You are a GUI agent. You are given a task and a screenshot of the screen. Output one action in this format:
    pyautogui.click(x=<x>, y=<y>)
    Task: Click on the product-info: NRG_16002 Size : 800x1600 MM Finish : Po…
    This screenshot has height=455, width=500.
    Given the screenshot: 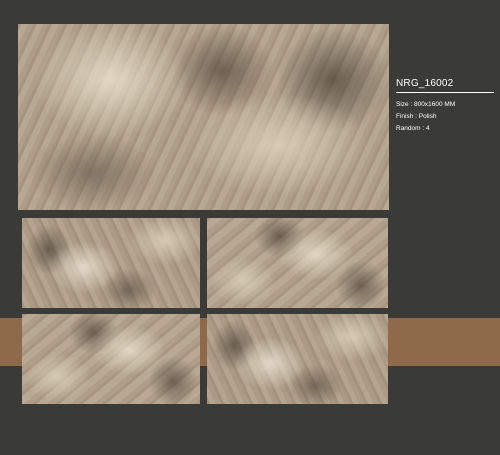 What is the action you would take?
    pyautogui.click(x=445, y=106)
    